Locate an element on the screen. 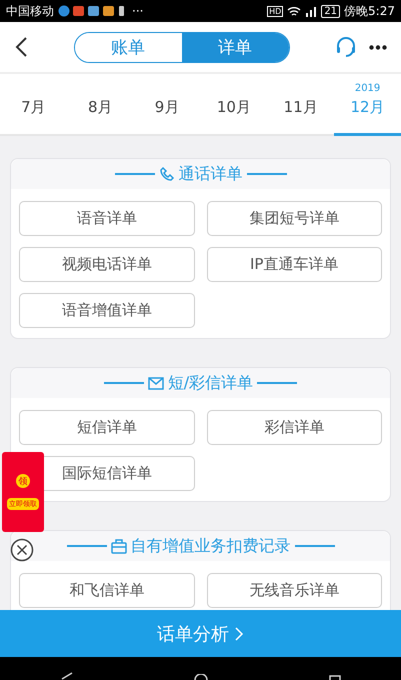 The image size is (401, 680). carrier-name: 中国移动 is located at coordinates (30, 11).